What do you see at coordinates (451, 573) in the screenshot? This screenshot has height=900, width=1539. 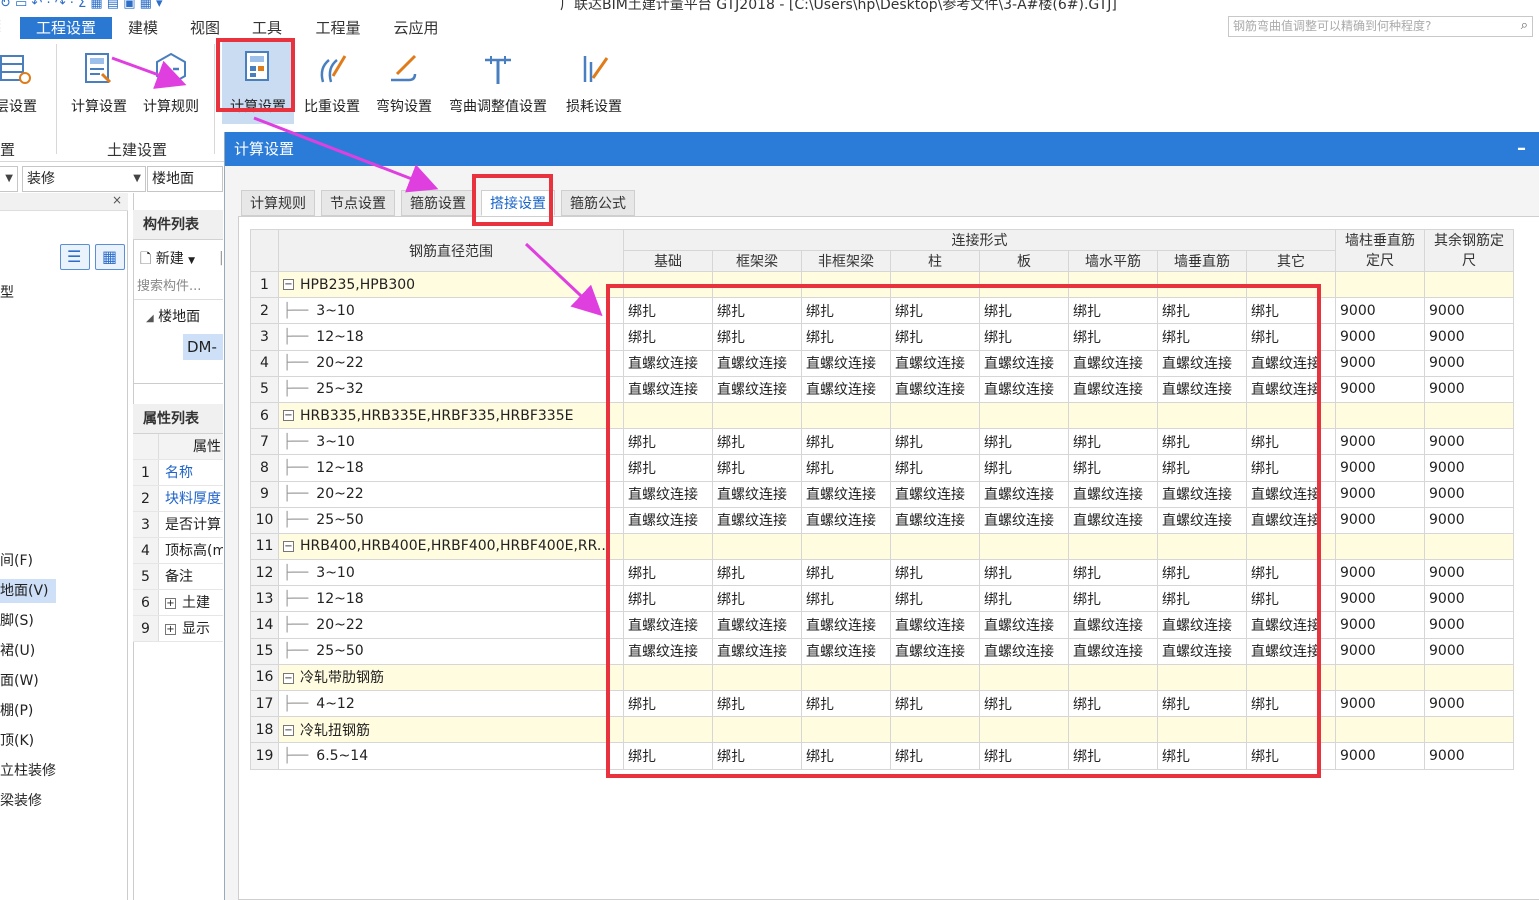 I see `grid-range-cell: ├── 3~10` at bounding box center [451, 573].